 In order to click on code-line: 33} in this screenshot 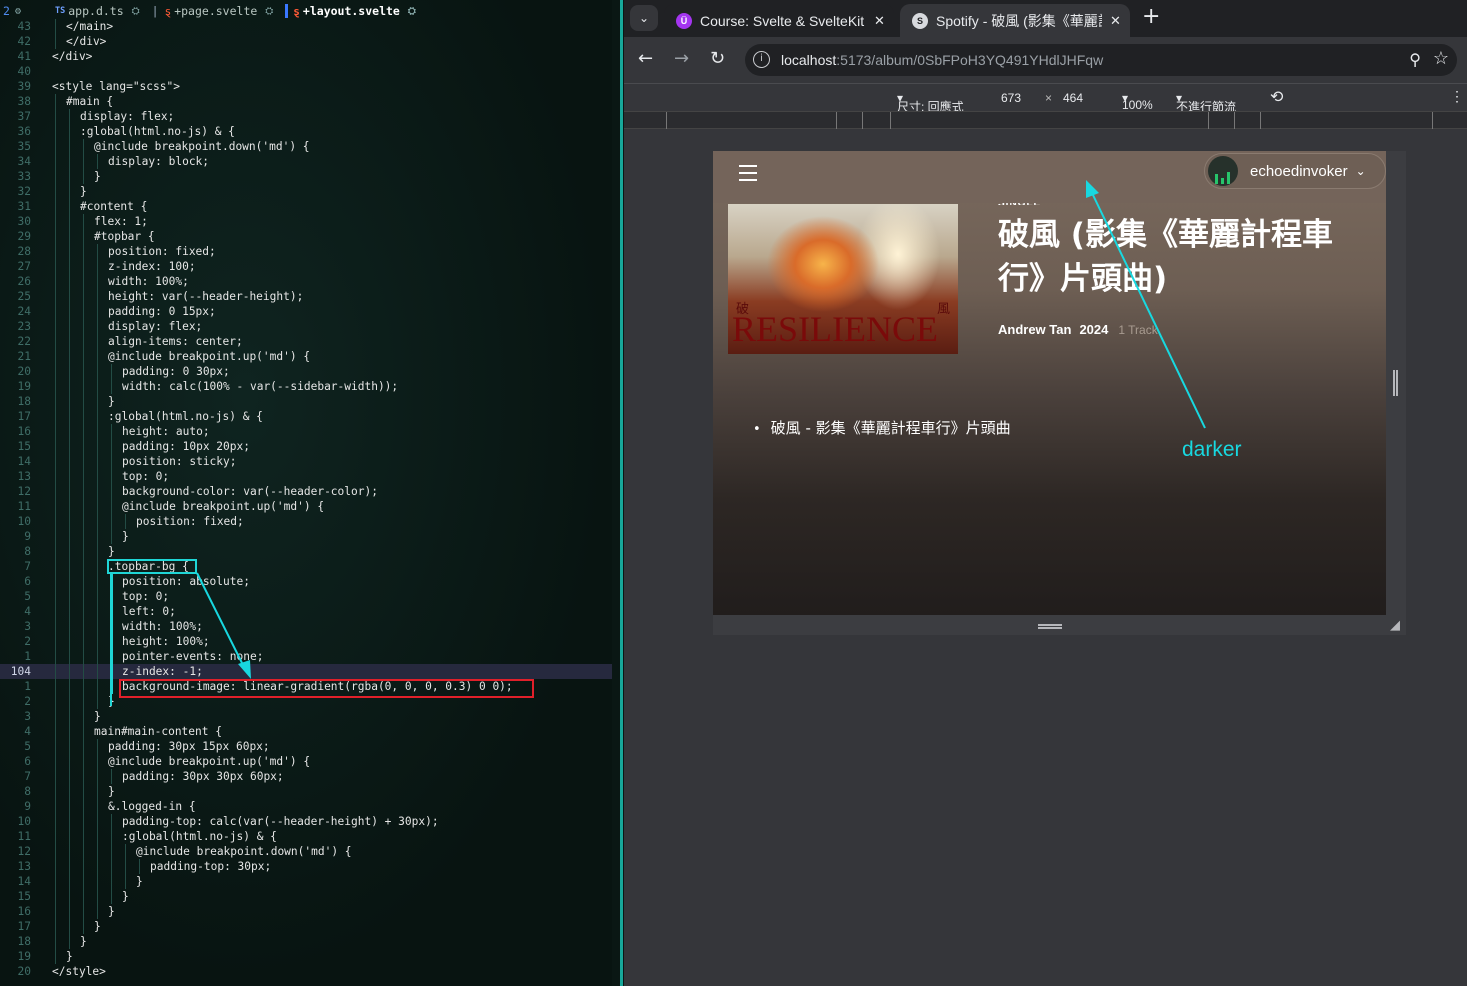, I will do `click(306, 176)`.